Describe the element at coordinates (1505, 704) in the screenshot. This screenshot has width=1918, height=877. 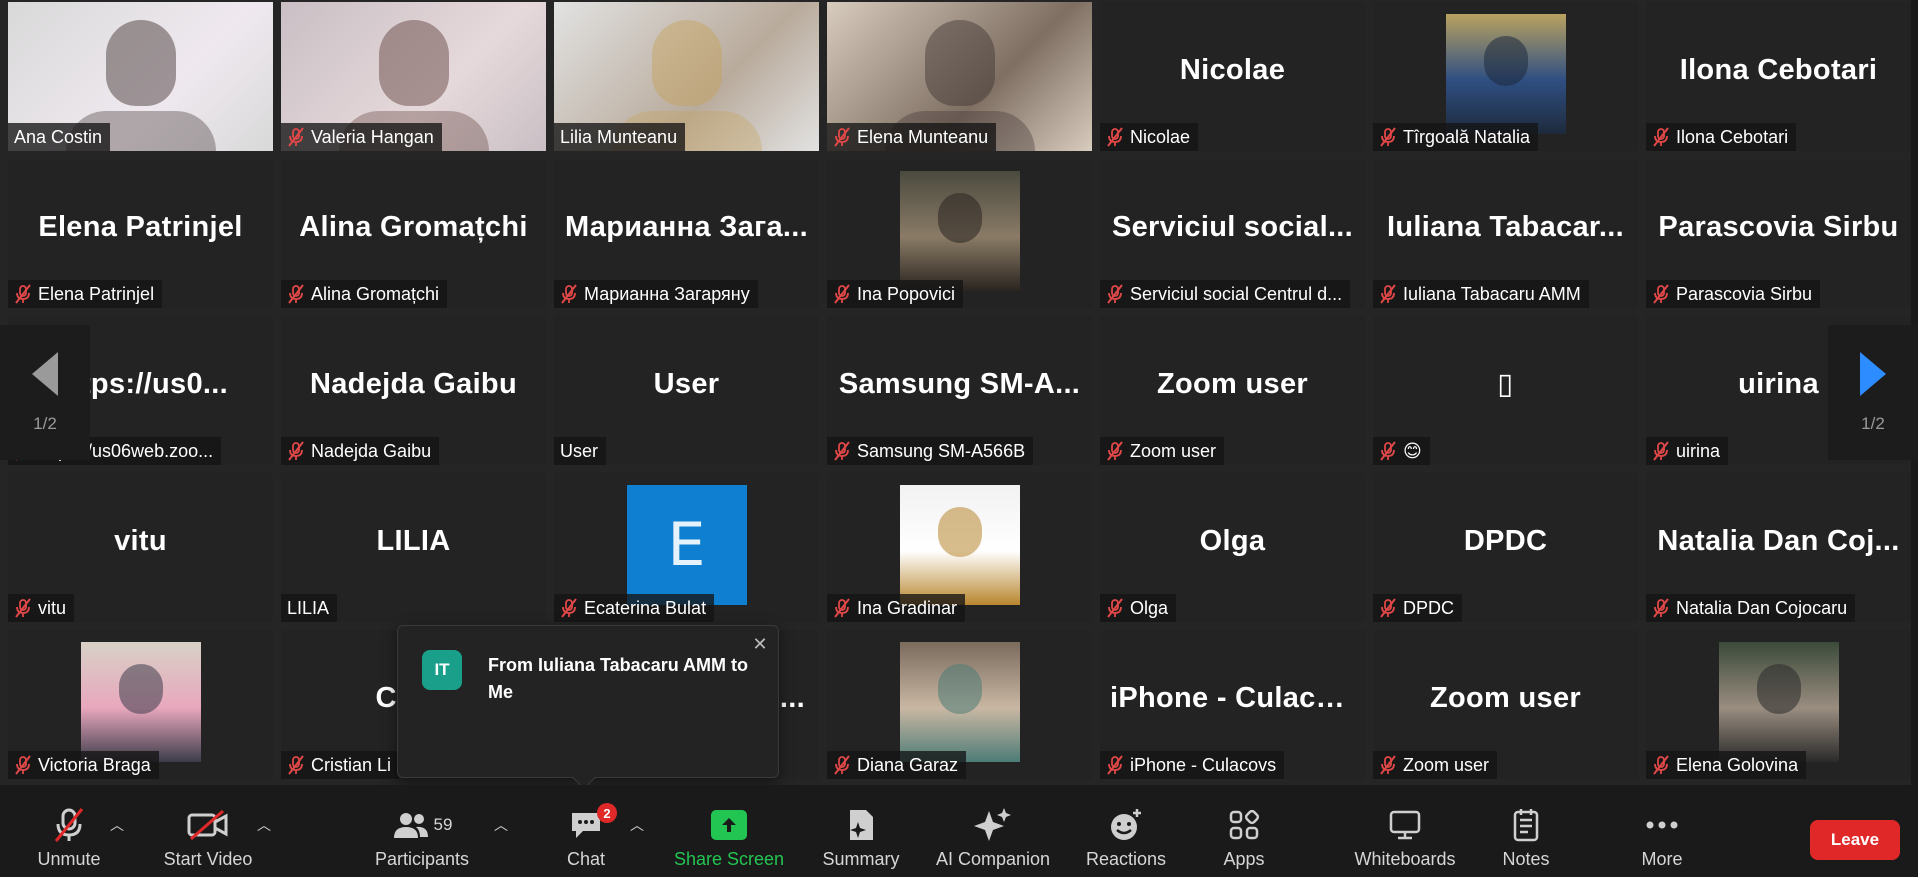
I see `participant-tile-body: Zoom user Zoom user` at that location.